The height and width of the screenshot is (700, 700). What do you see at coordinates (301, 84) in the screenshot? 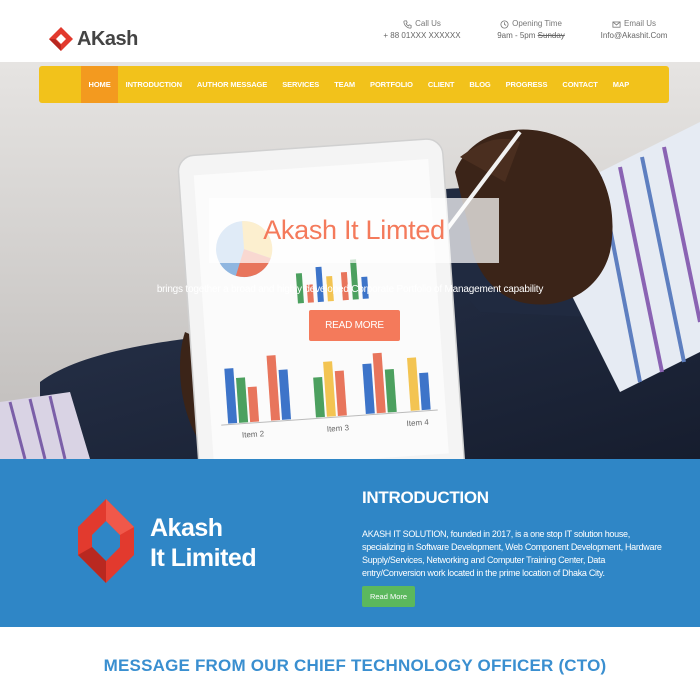
I see `nav-services: SERVICES` at bounding box center [301, 84].